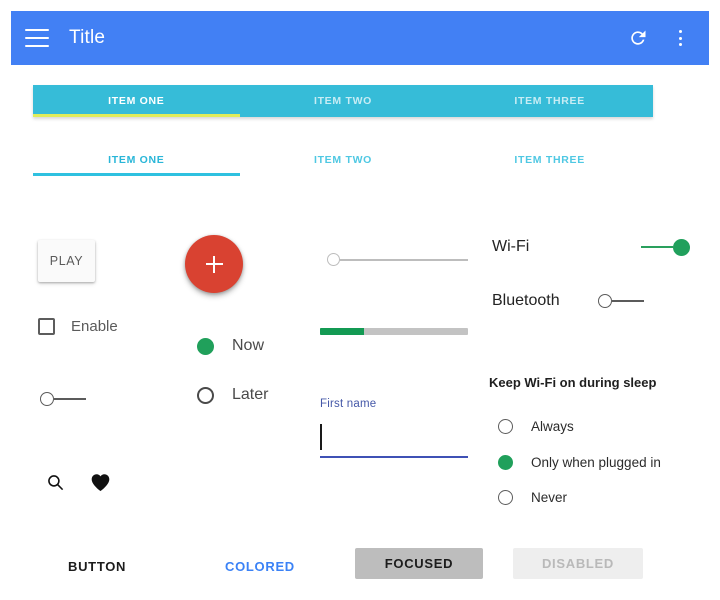 Image resolution: width=720 pixels, height=600 pixels. What do you see at coordinates (505, 426) in the screenshot?
I see `radio-always-circle-icon` at bounding box center [505, 426].